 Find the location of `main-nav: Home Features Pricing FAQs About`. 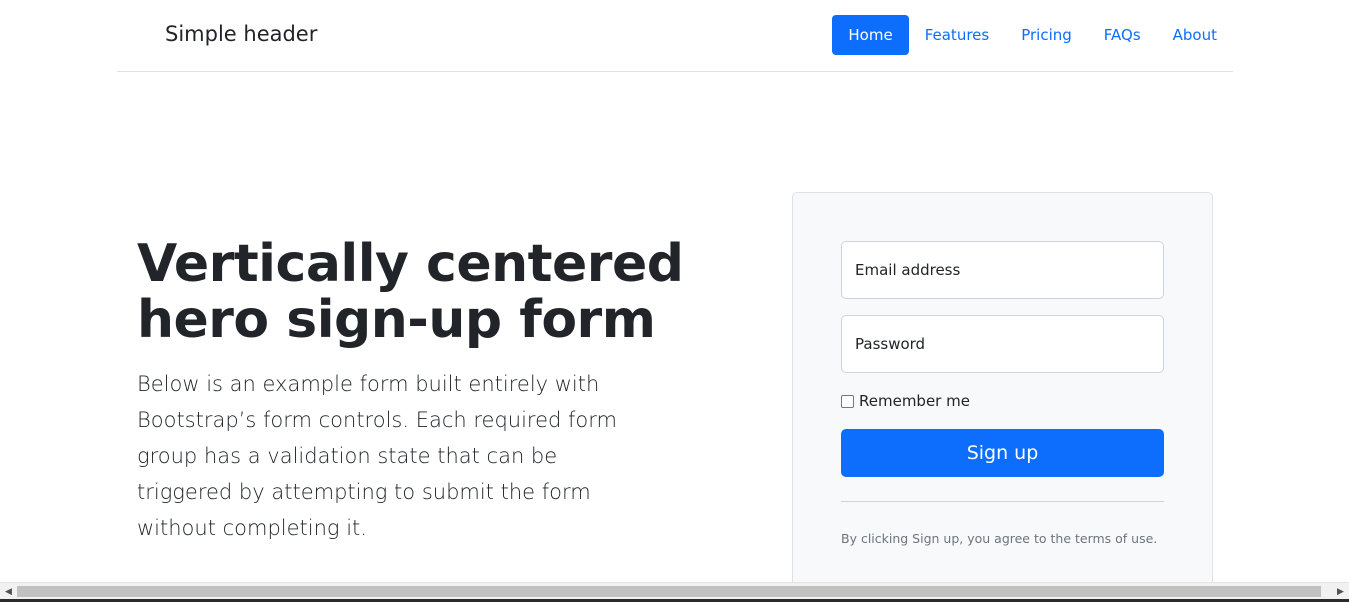

main-nav: Home Features Pricing FAQs About is located at coordinates (1032, 35).